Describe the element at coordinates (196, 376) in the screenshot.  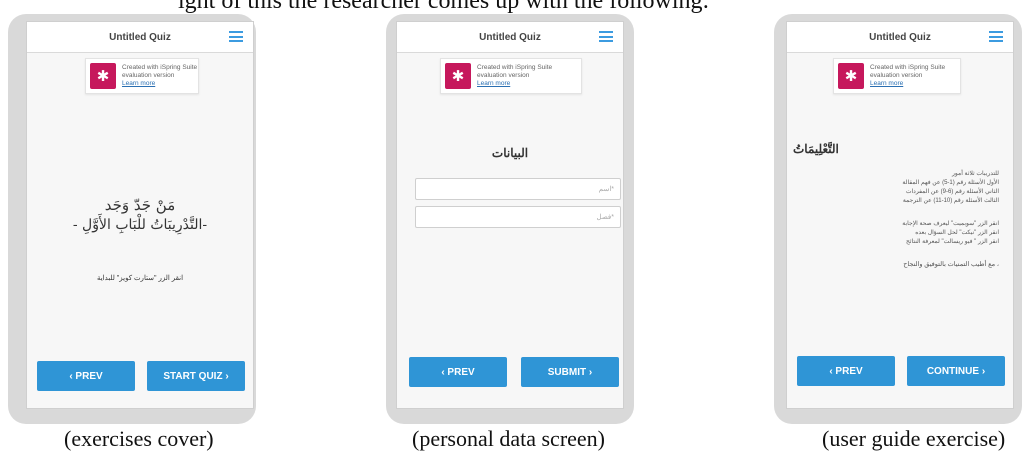
I see `start-quiz-button: START QUIZ ›` at that location.